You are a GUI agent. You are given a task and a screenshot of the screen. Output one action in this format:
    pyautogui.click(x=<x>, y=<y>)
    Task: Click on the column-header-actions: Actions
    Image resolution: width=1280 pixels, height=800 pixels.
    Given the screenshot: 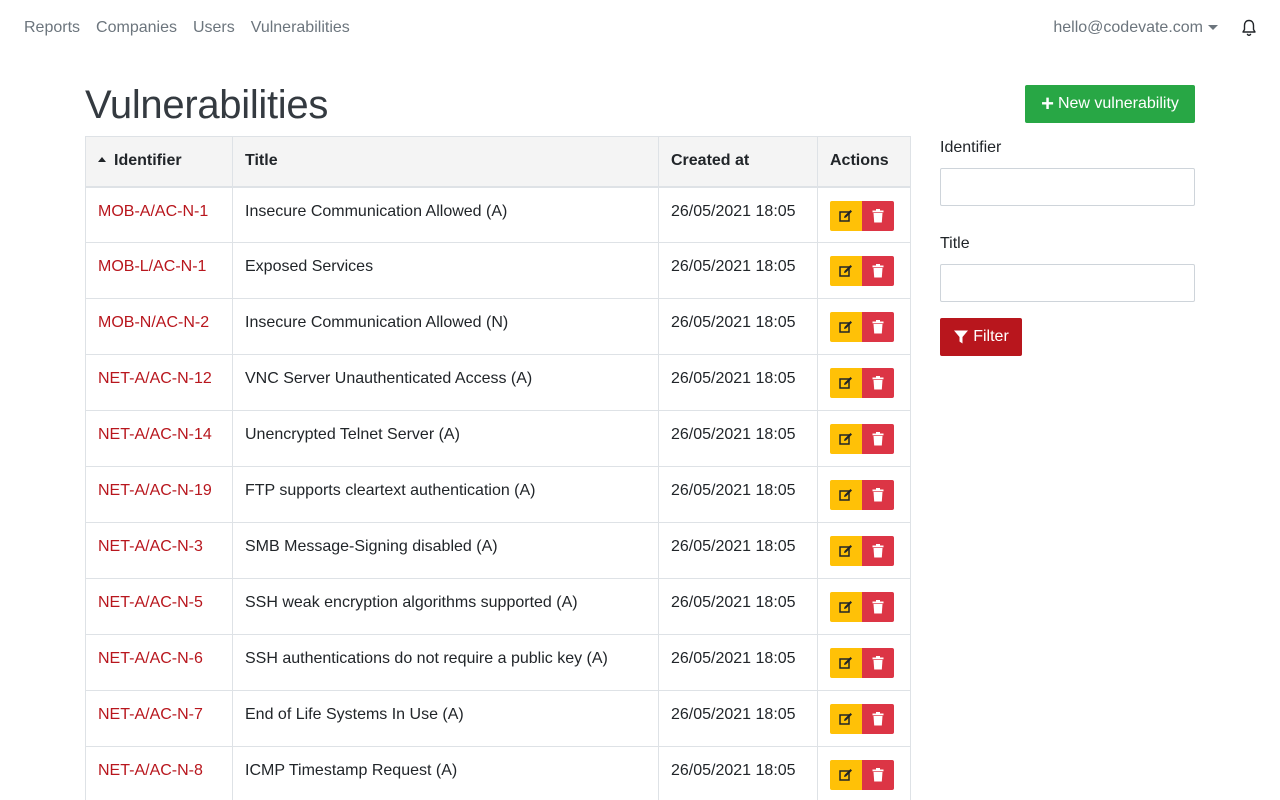 What is the action you would take?
    pyautogui.click(x=864, y=162)
    